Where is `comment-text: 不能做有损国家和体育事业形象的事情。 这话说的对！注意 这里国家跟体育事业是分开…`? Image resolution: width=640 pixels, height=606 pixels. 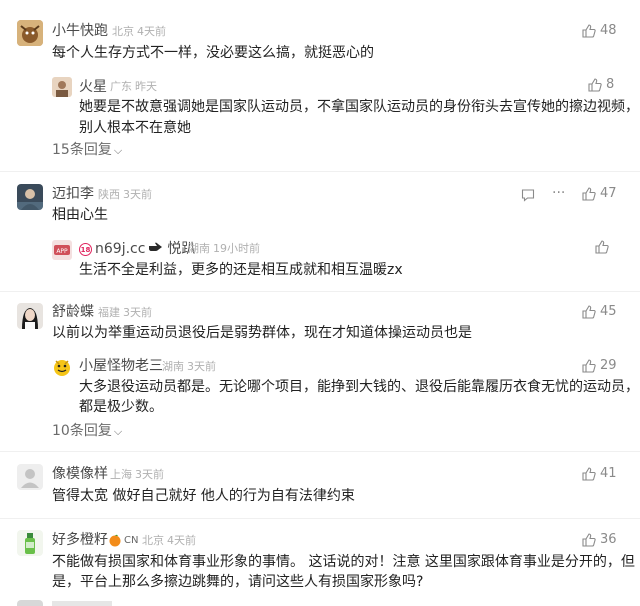
comment-text: 不能做有损国家和体育事业形象的事情。 这话说的对！注意 这里国家跟体育事业是分开… is located at coordinates (343, 562).